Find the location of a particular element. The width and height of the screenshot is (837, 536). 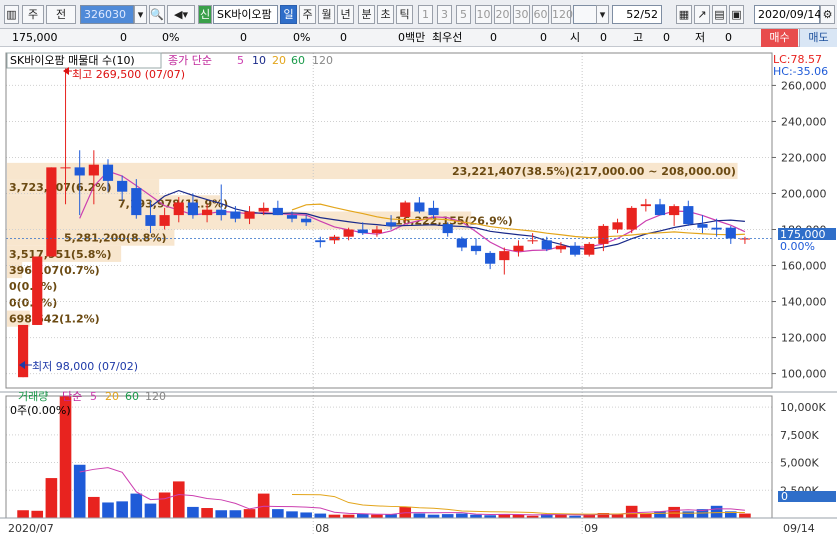

legend-ma20: 20 is located at coordinates (279, 60).